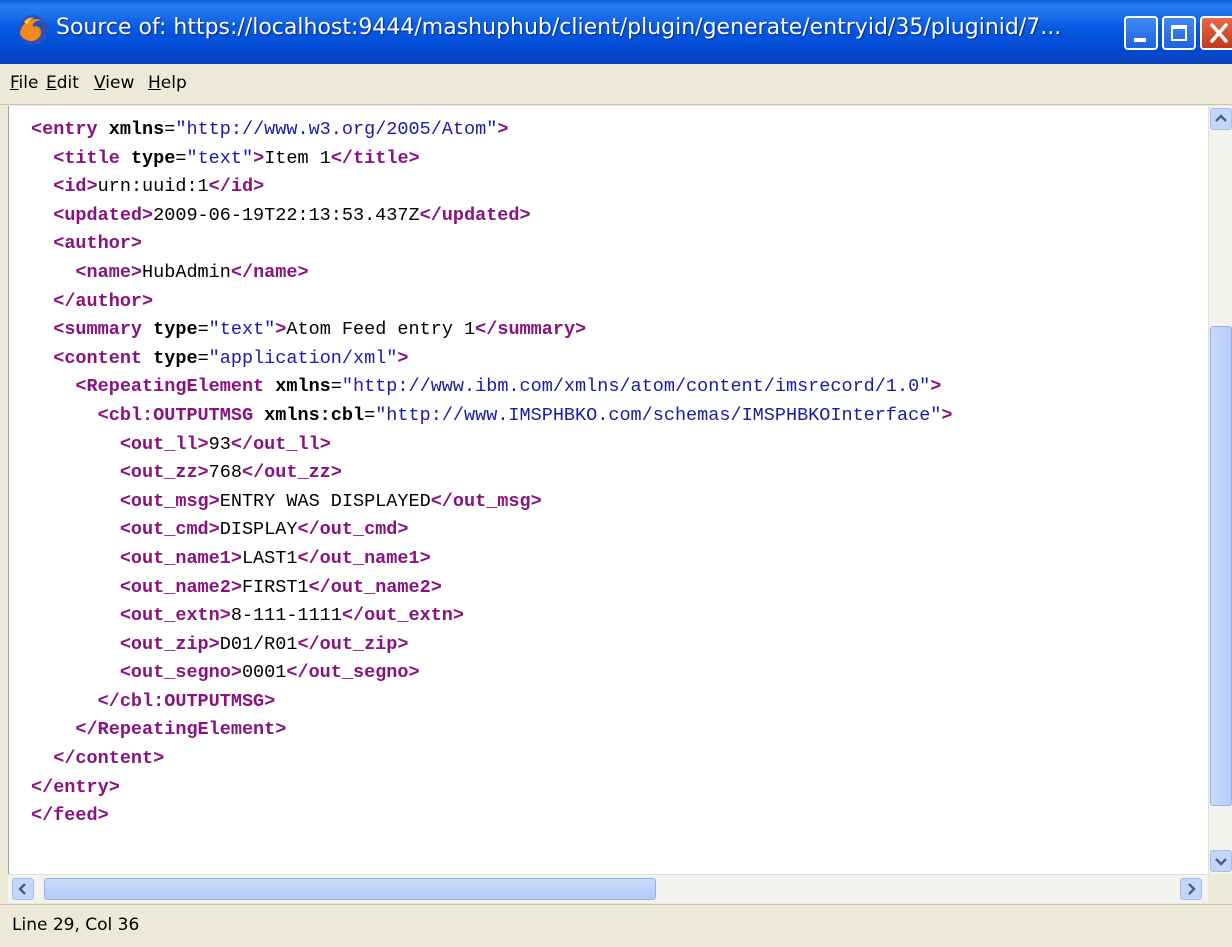 This screenshot has height=947, width=1232. Describe the element at coordinates (180, 558) in the screenshot. I see `source-token: <out_name1>` at that location.